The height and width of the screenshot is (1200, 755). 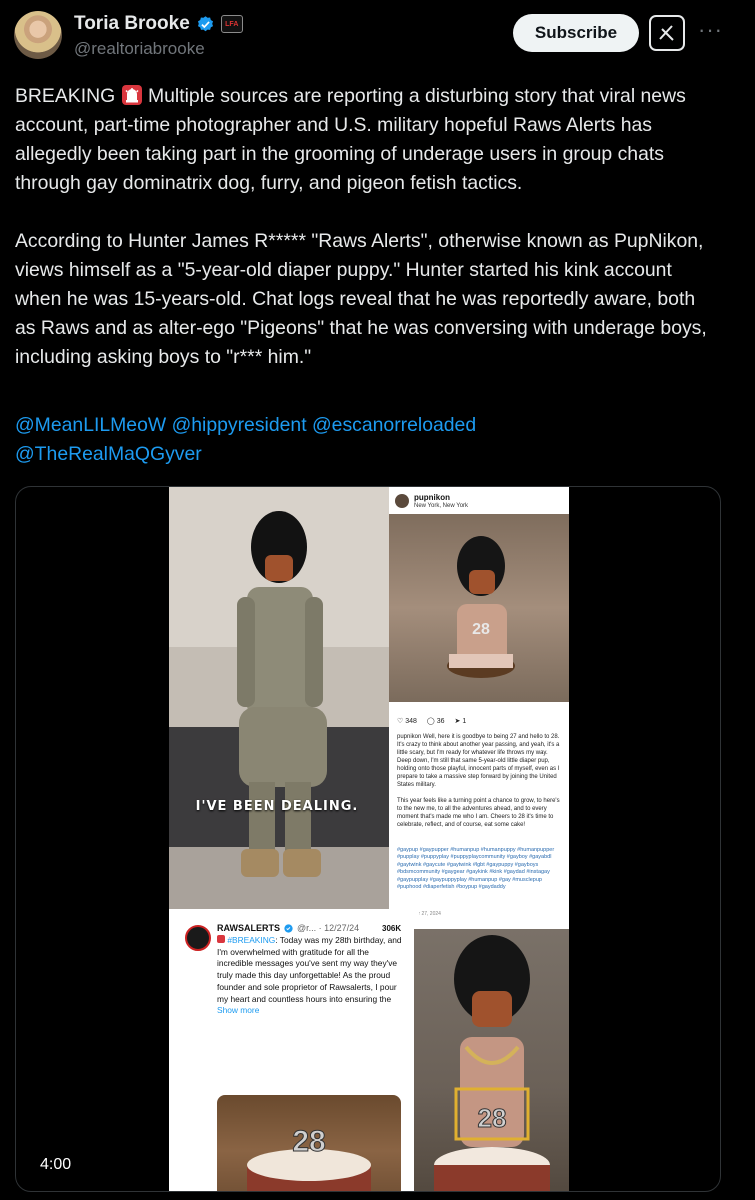 I want to click on grok-icon, so click(x=667, y=33).